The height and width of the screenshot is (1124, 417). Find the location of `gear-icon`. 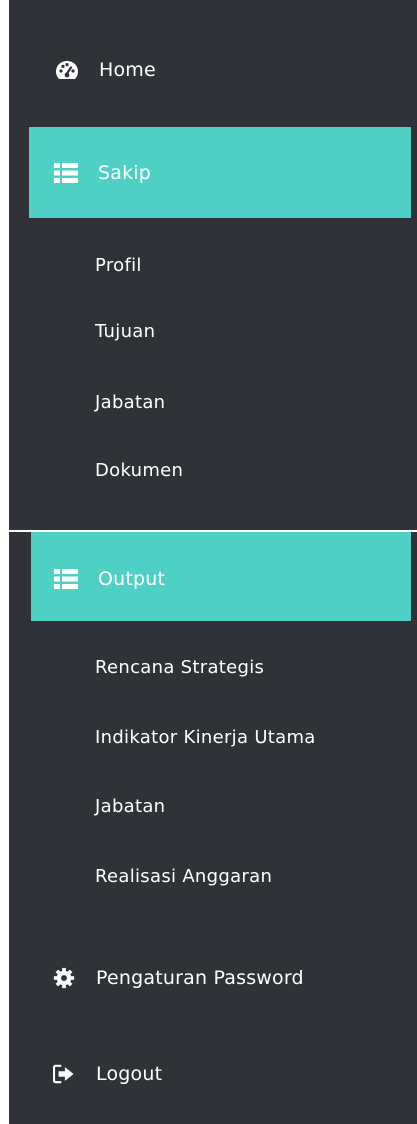

gear-icon is located at coordinates (64, 978).